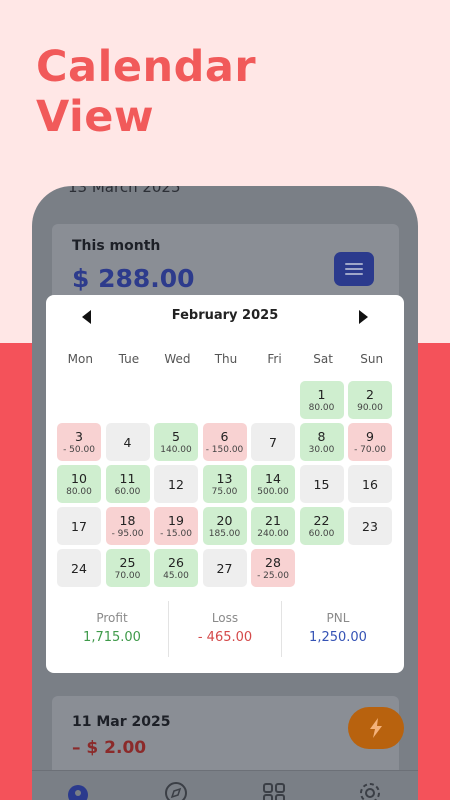 Image resolution: width=450 pixels, height=800 pixels. What do you see at coordinates (273, 442) in the screenshot?
I see `calendar-day-7: 7` at bounding box center [273, 442].